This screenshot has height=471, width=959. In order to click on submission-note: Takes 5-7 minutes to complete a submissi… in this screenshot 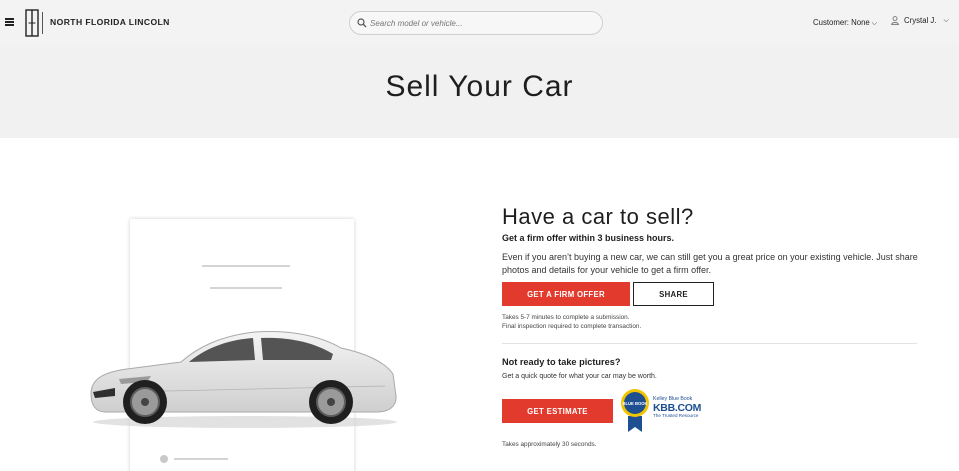, I will do `click(571, 322)`.